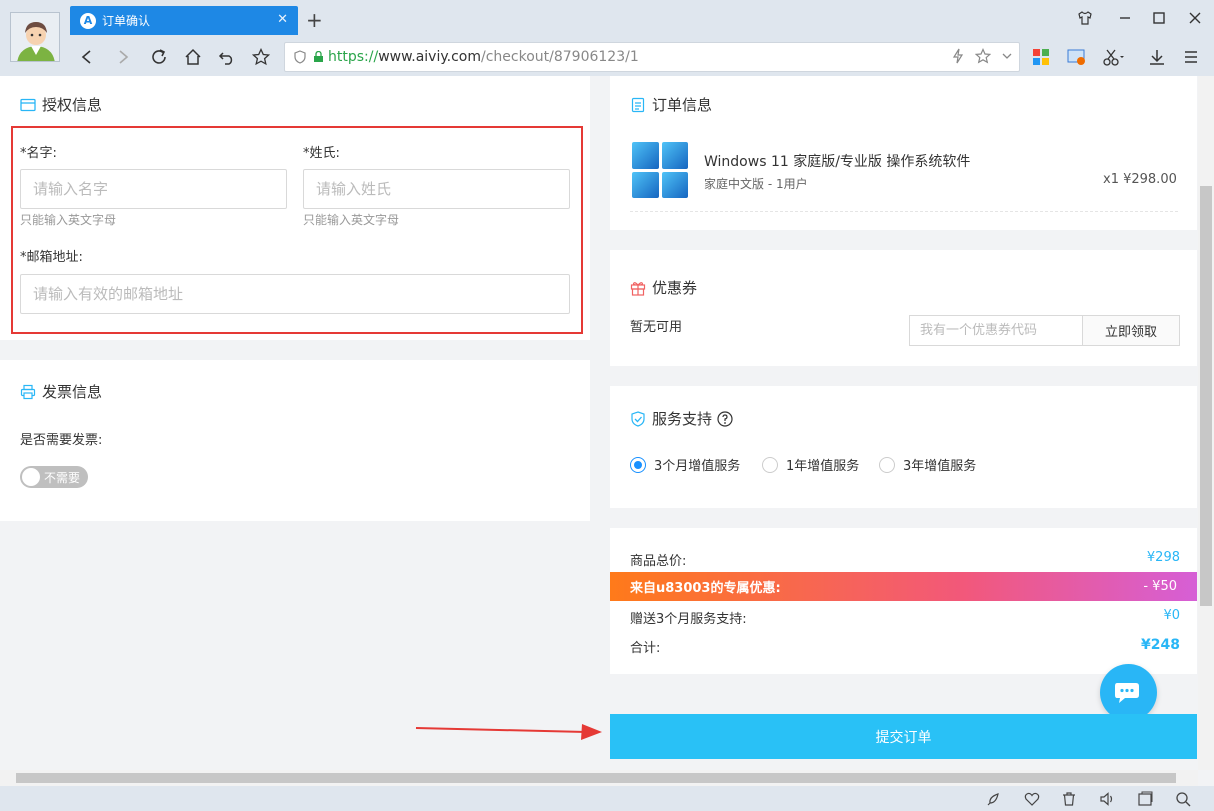 The width and height of the screenshot is (1214, 811). I want to click on trash-icon, so click(1069, 801).